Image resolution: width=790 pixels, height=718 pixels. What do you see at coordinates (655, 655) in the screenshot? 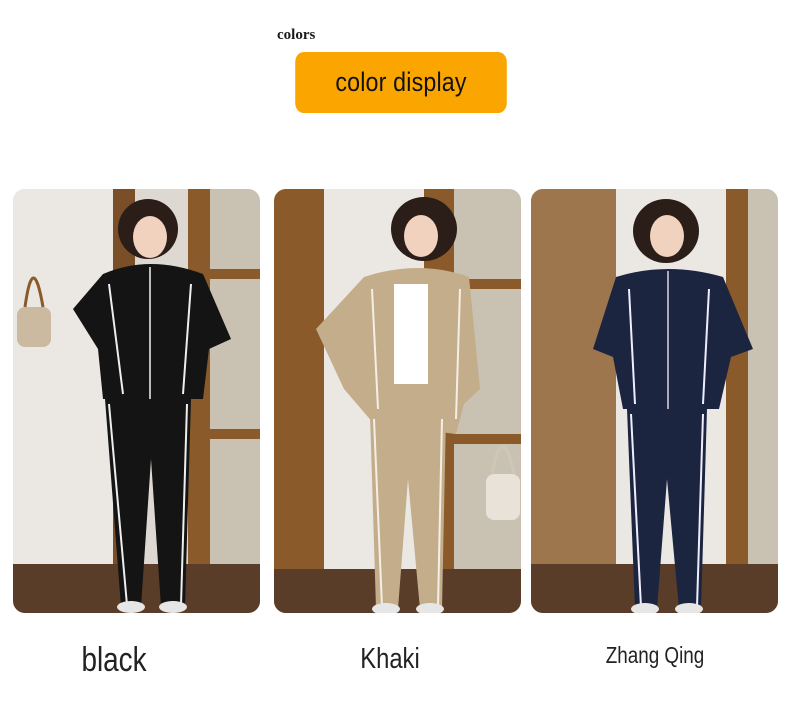
I see `caption-navy: Zhang Qing` at bounding box center [655, 655].